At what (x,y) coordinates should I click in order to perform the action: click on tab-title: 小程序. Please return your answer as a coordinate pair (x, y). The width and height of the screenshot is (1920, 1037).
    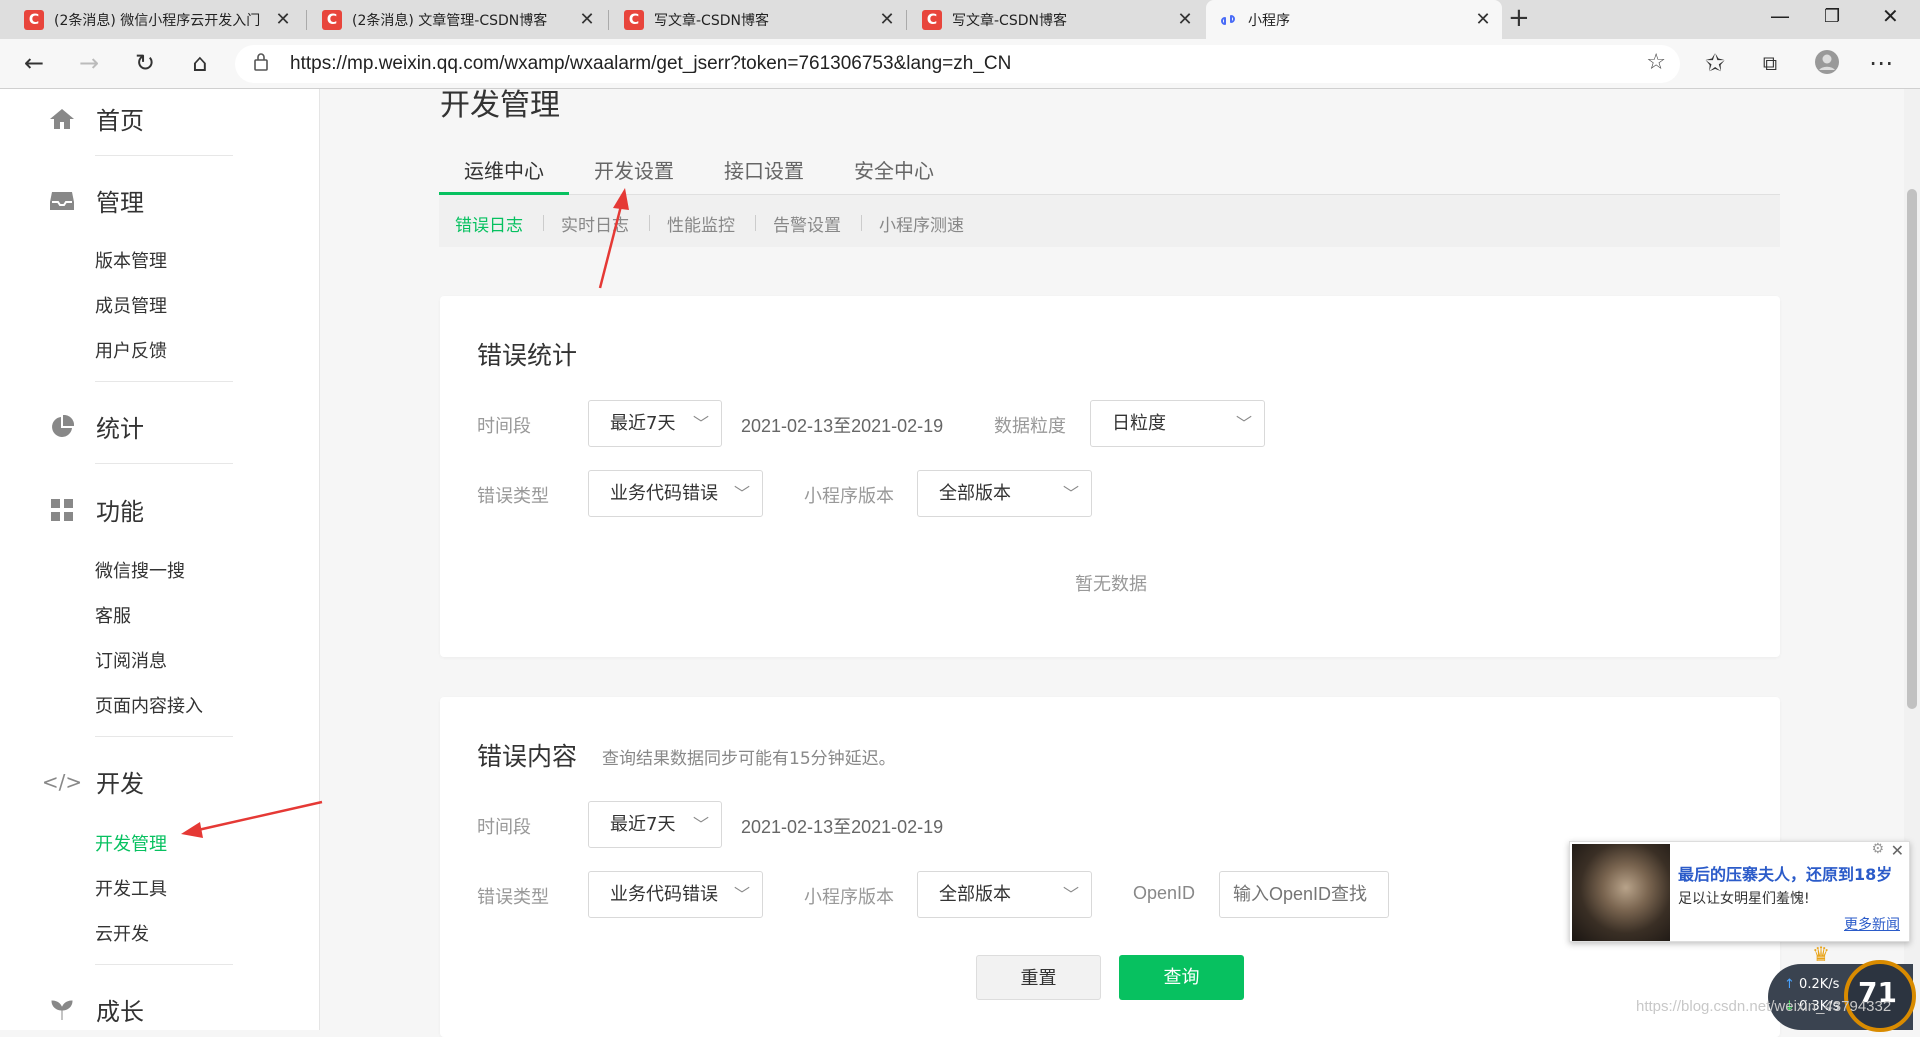
    Looking at the image, I should click on (1269, 20).